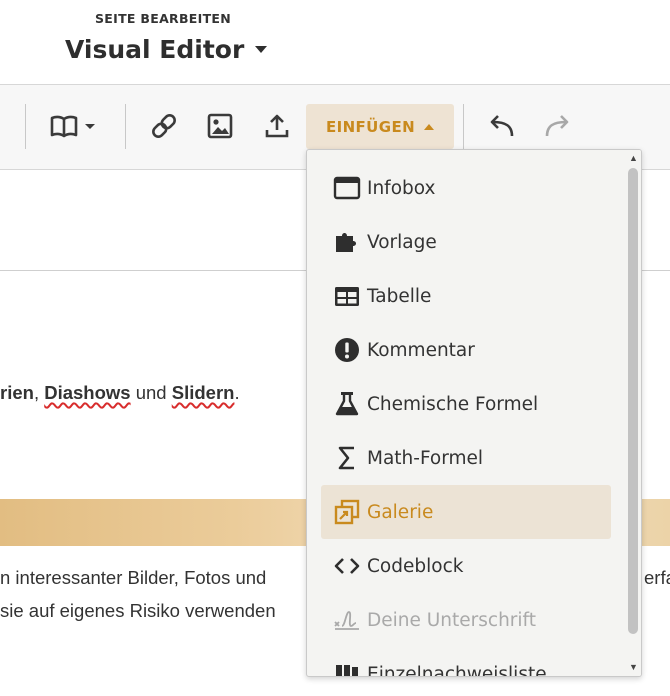 This screenshot has width=670, height=696. Describe the element at coordinates (347, 458) in the screenshot. I see `sigma-icon` at that location.